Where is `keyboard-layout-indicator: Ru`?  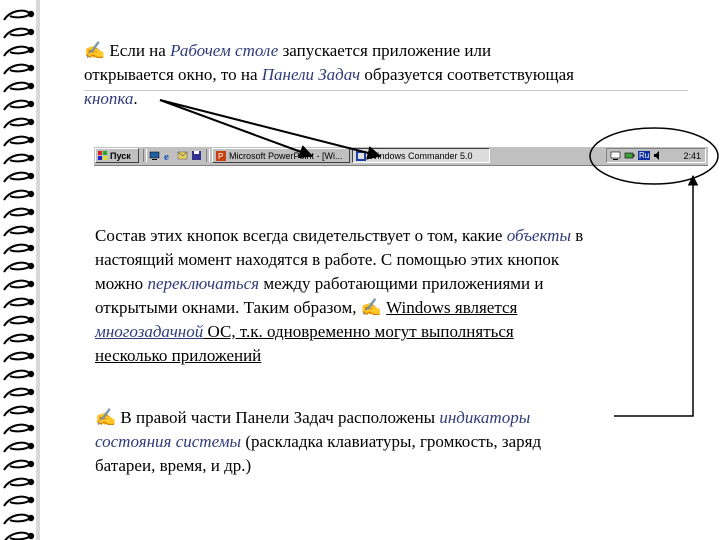 keyboard-layout-indicator: Ru is located at coordinates (644, 155).